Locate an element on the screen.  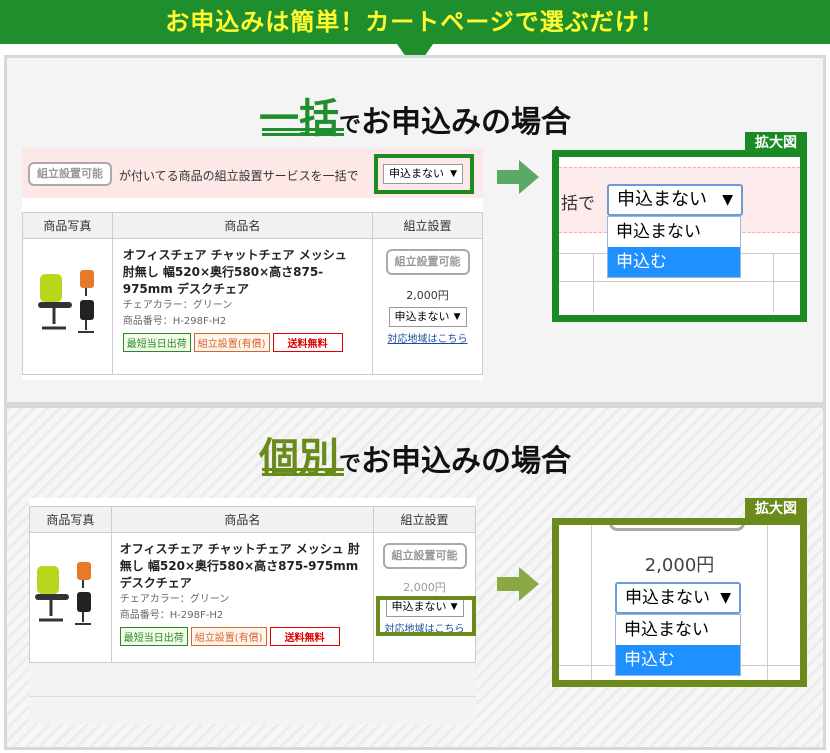
item-assembly-select: 申込まない ▼ is located at coordinates (427, 317).